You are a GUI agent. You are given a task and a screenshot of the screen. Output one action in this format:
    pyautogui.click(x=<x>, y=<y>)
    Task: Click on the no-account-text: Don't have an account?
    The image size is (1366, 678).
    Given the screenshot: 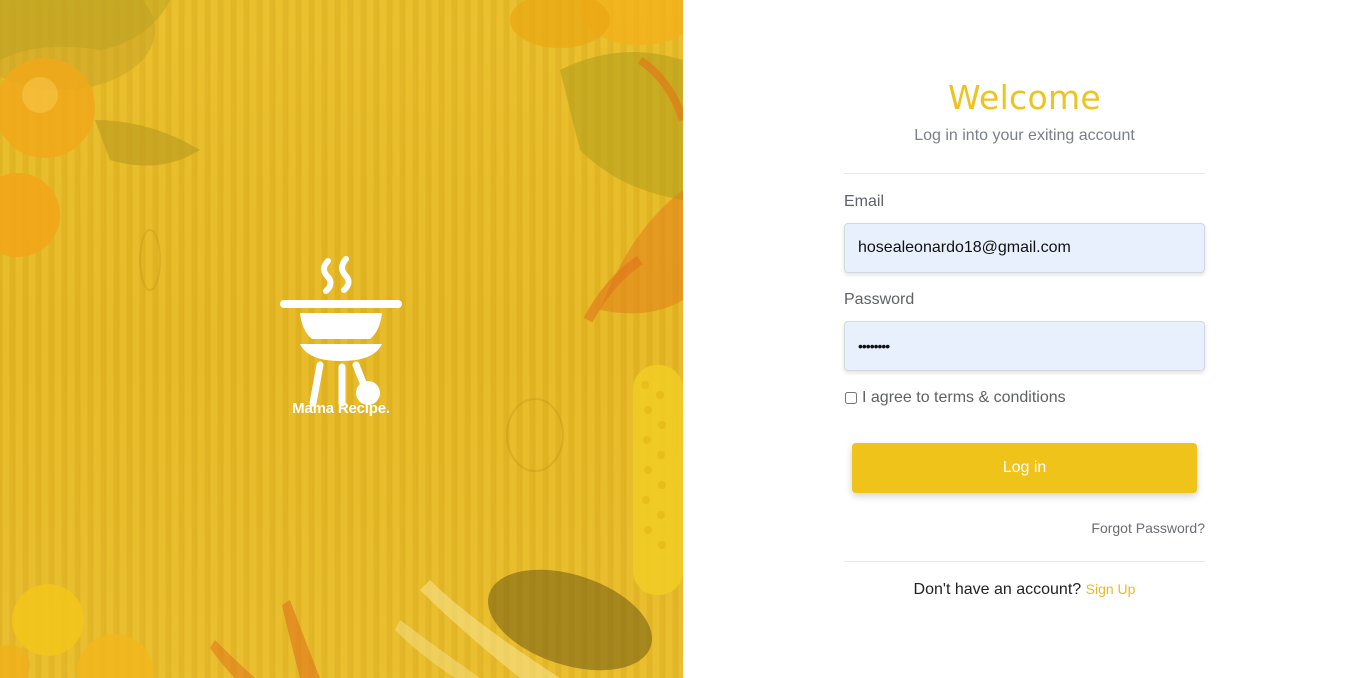 What is the action you would take?
    pyautogui.click(x=997, y=589)
    